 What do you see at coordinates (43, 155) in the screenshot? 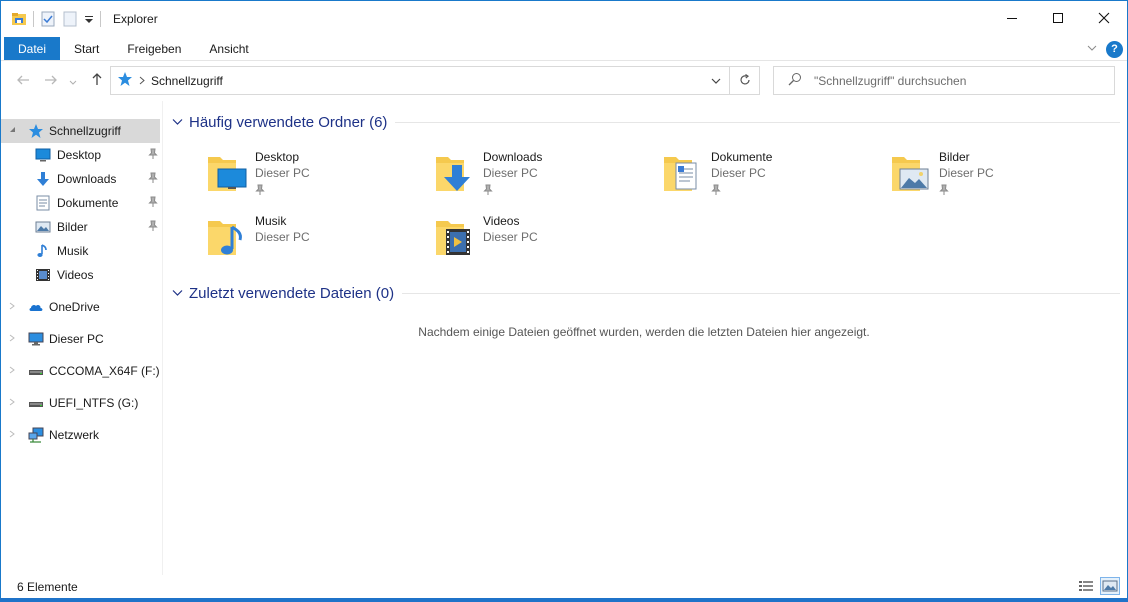
I see `desktop-icon` at bounding box center [43, 155].